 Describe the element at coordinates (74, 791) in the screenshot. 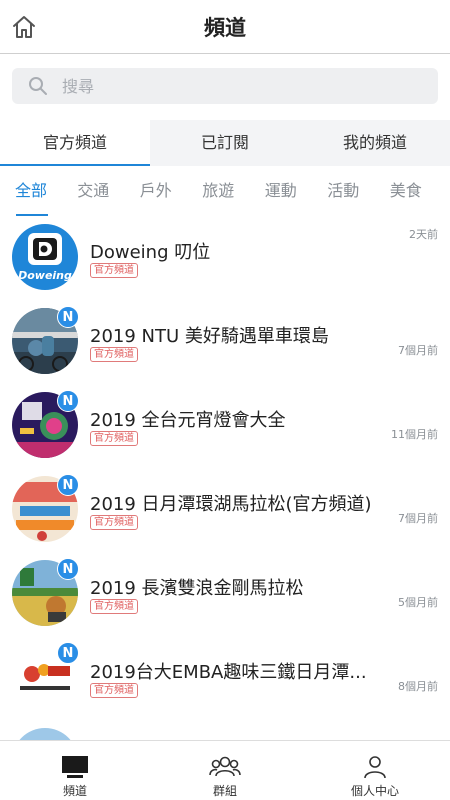

I see `nav-label: 頻道` at that location.